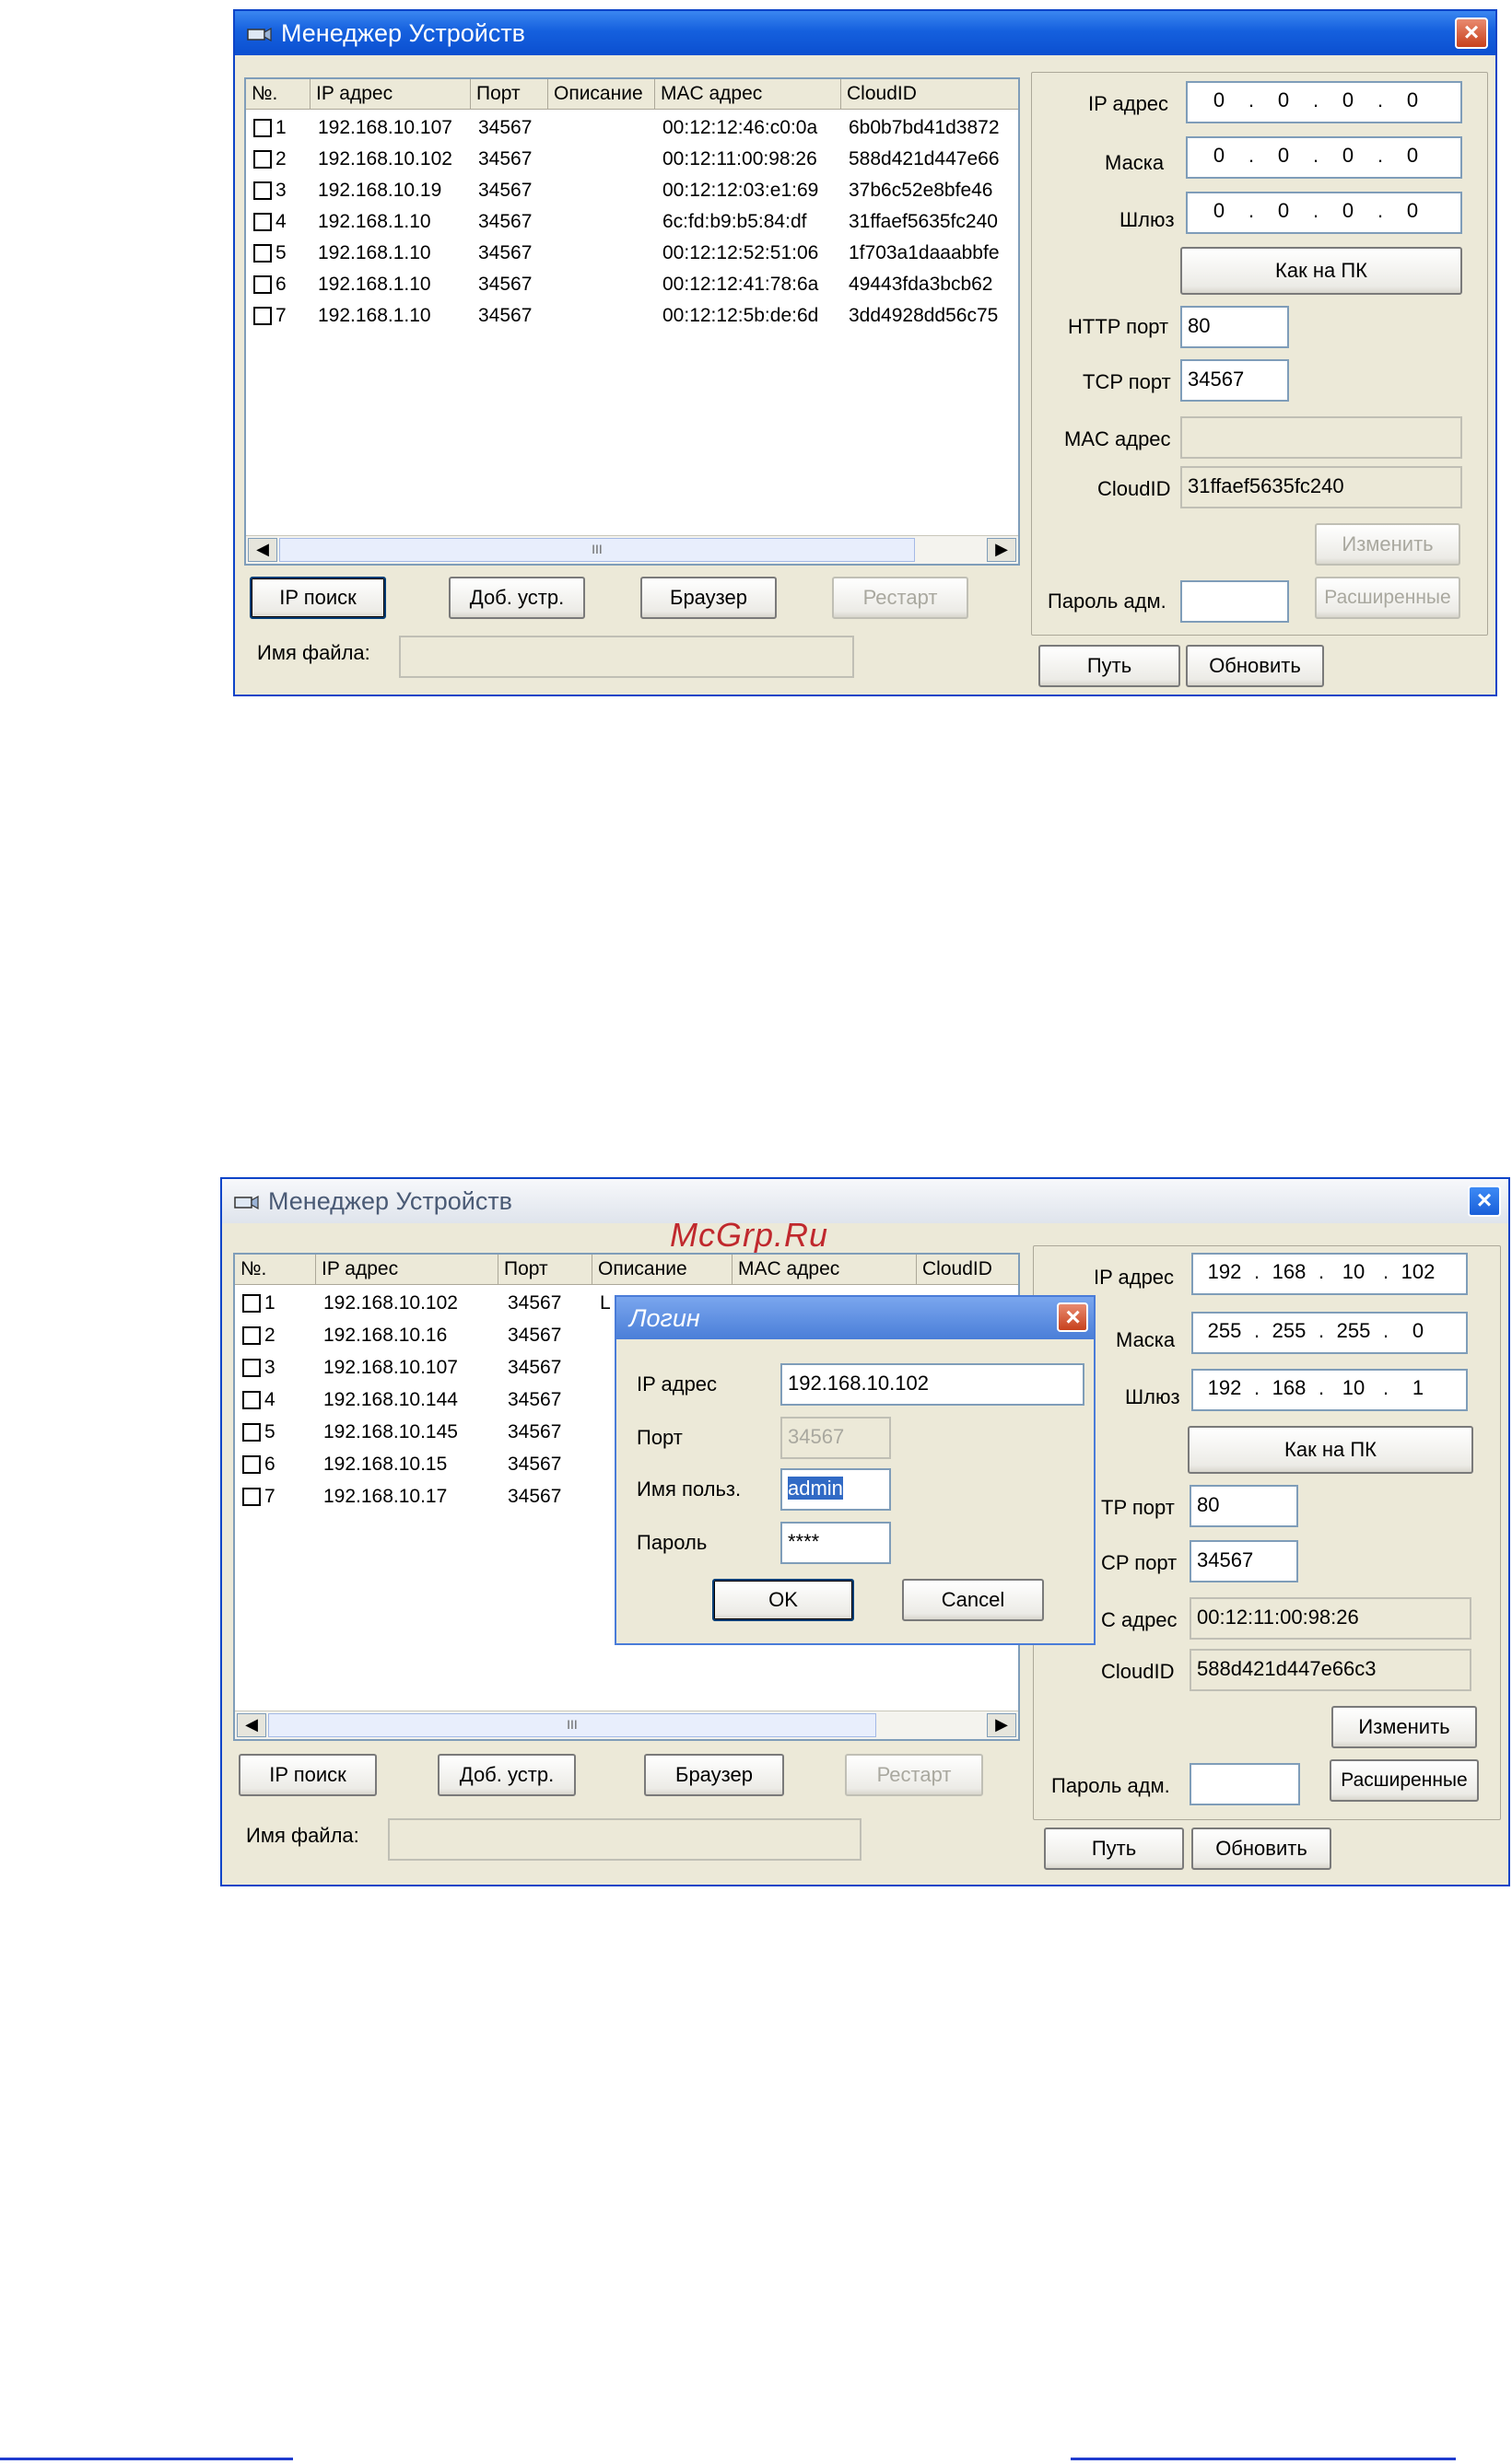  I want to click on login-password-field: ****, so click(835, 1543).